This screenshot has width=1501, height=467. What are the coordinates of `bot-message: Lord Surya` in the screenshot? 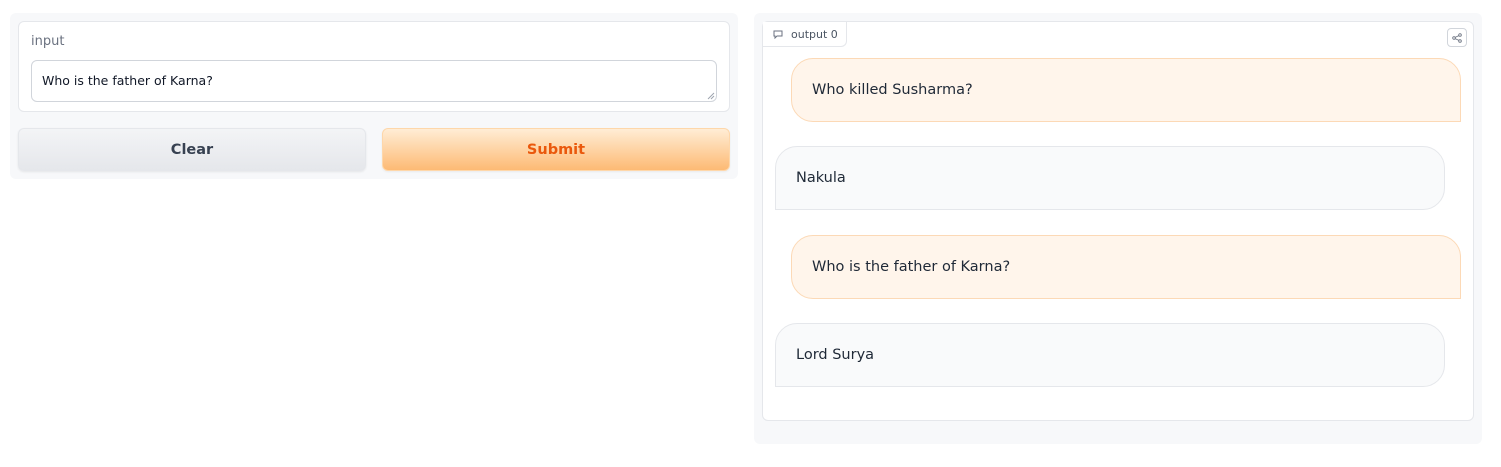 It's located at (1110, 355).